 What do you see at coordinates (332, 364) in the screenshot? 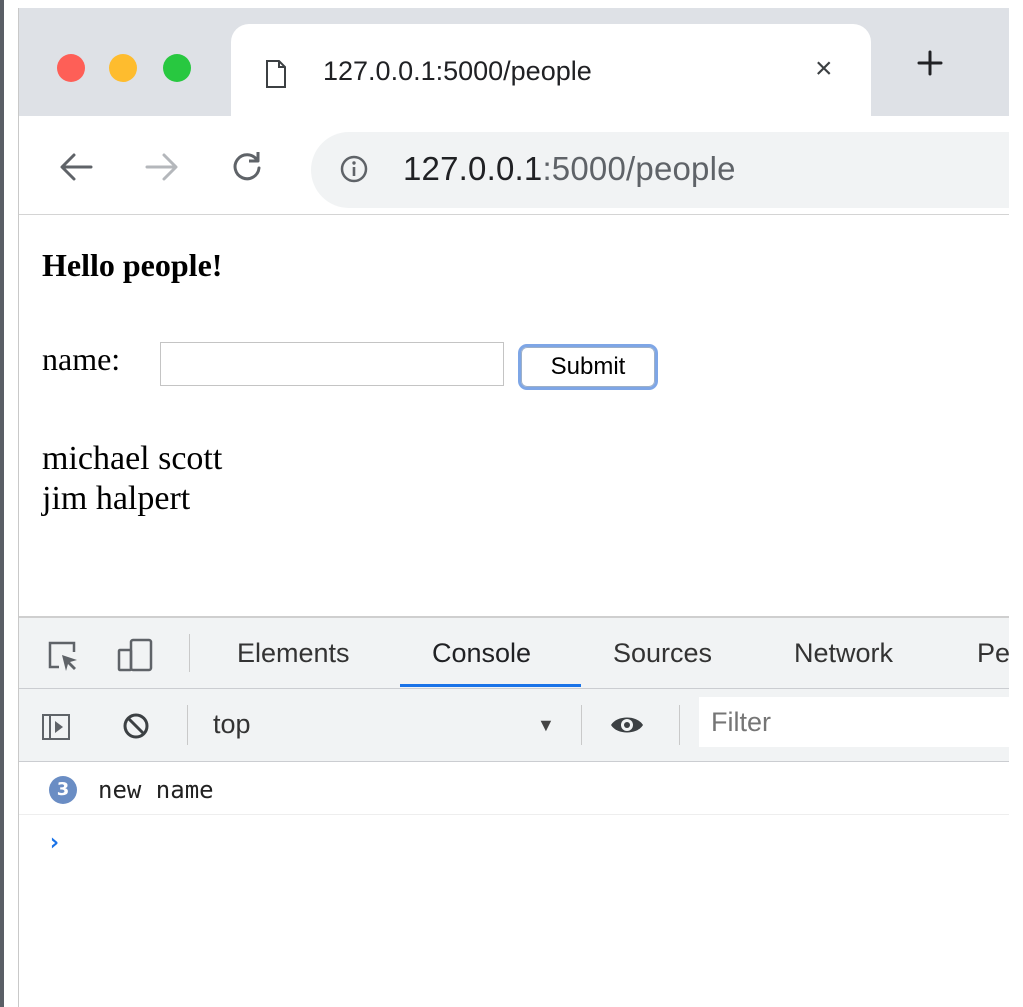
I see `name-input` at bounding box center [332, 364].